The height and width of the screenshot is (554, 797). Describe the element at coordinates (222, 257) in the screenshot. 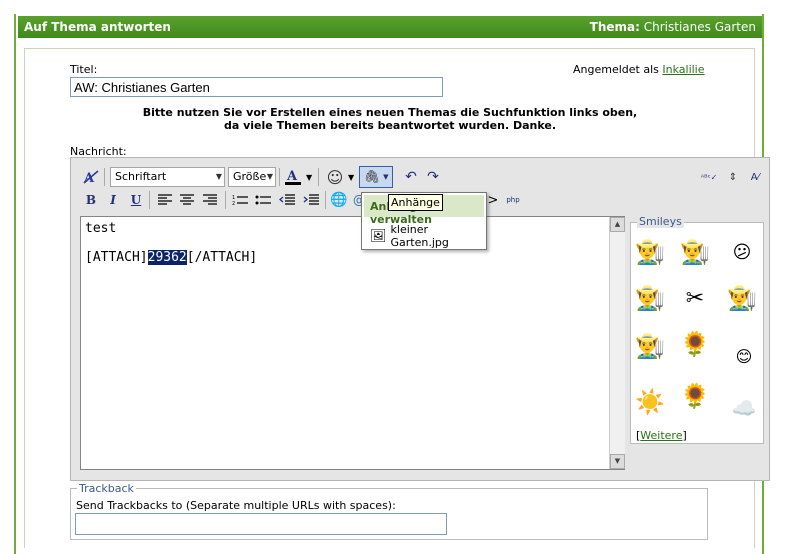

I see `attach-close-tag: [/ATTACH]` at that location.